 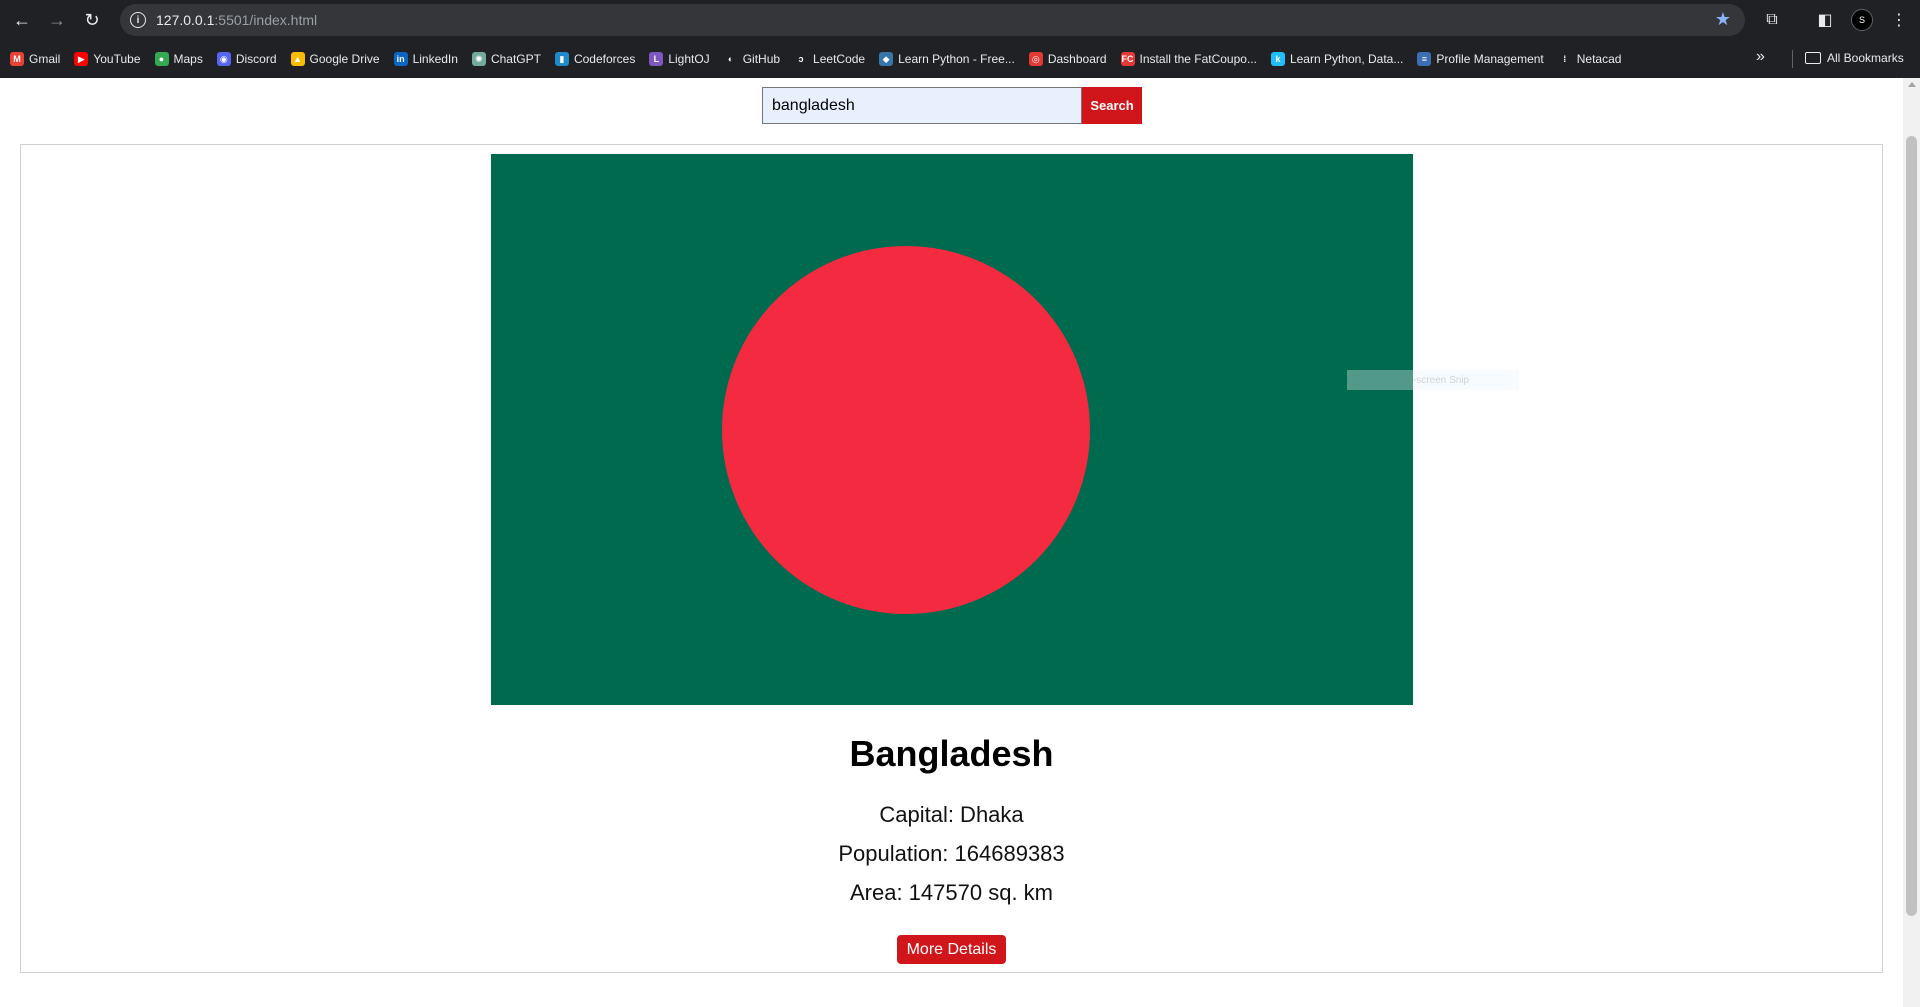 What do you see at coordinates (951, 814) in the screenshot?
I see `capital-text: Capital: Dhaka` at bounding box center [951, 814].